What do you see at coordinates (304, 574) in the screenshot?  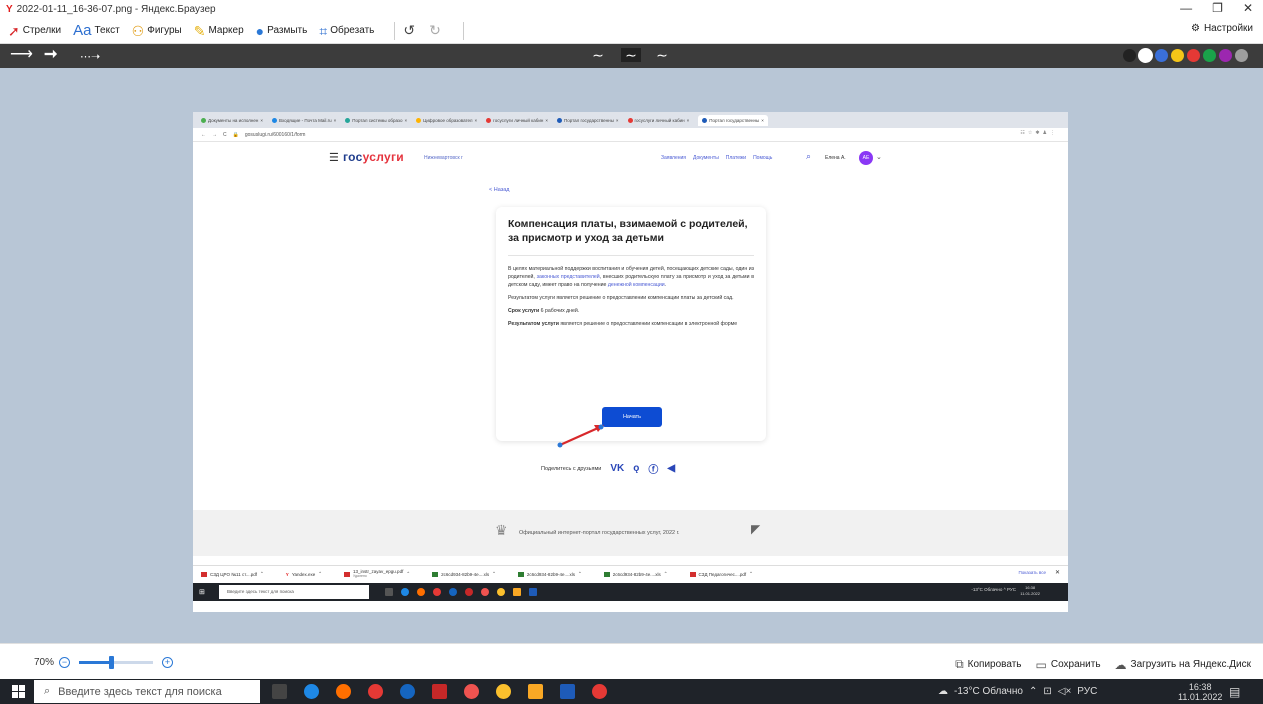 I see `download-item: Y Yandex.exe ⌃` at bounding box center [304, 574].